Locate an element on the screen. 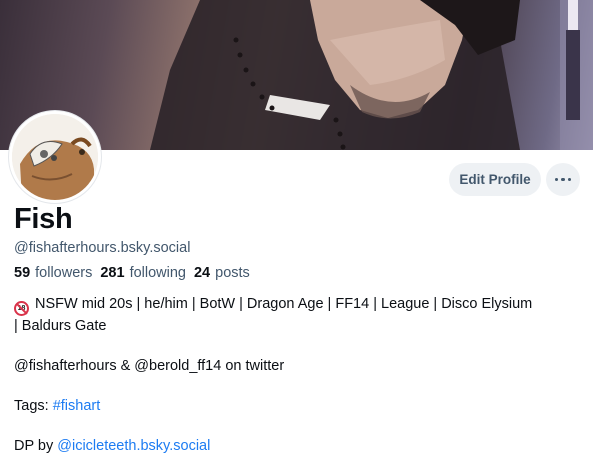 The height and width of the screenshot is (468, 593). followers-stat: 59 followers is located at coordinates (53, 273).